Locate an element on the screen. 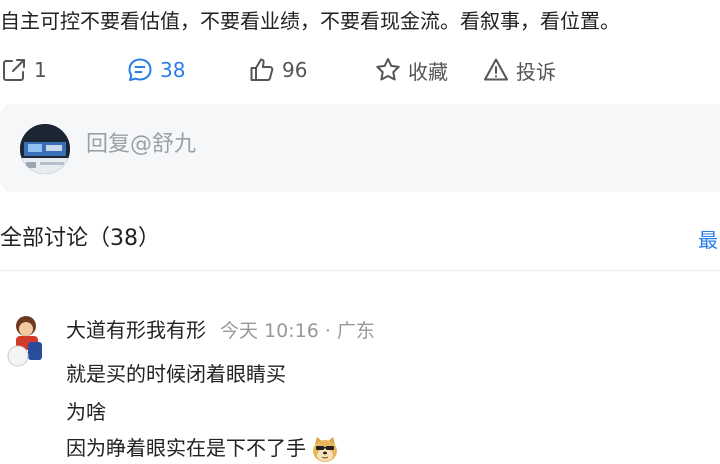 Image resolution: width=720 pixels, height=464 pixels. current-user-avatar is located at coordinates (45, 149).